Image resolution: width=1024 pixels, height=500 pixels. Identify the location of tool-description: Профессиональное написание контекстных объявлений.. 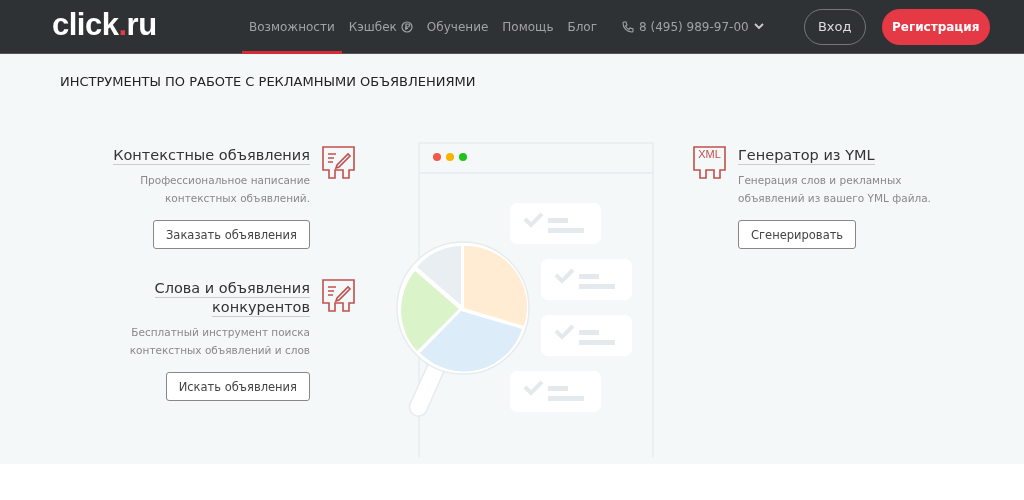
(225, 189).